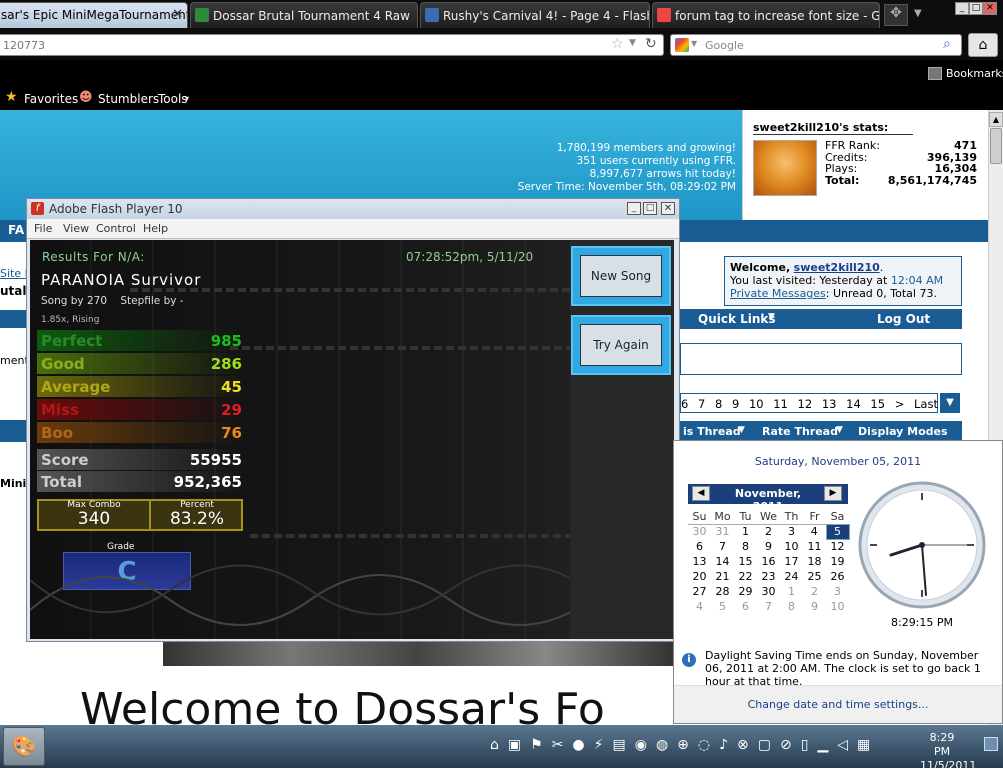 This screenshot has width=1003, height=773. What do you see at coordinates (780, 404) in the screenshot?
I see `page-link: 11` at bounding box center [780, 404].